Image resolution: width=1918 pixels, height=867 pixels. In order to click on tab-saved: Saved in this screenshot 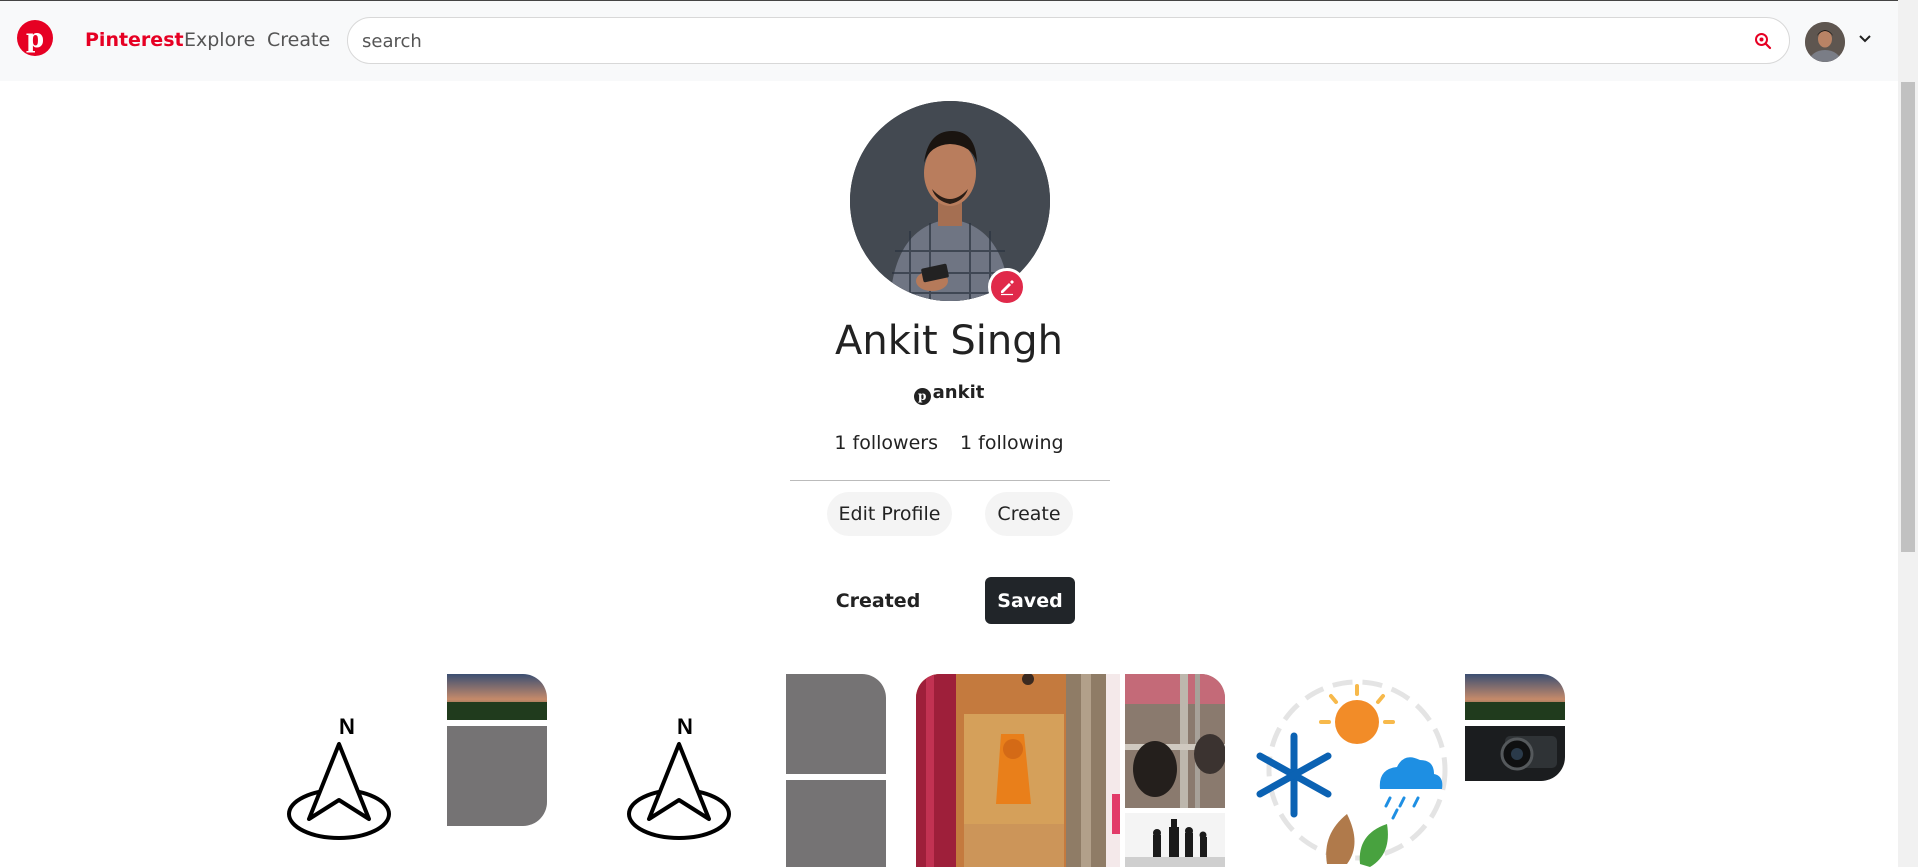, I will do `click(1030, 600)`.